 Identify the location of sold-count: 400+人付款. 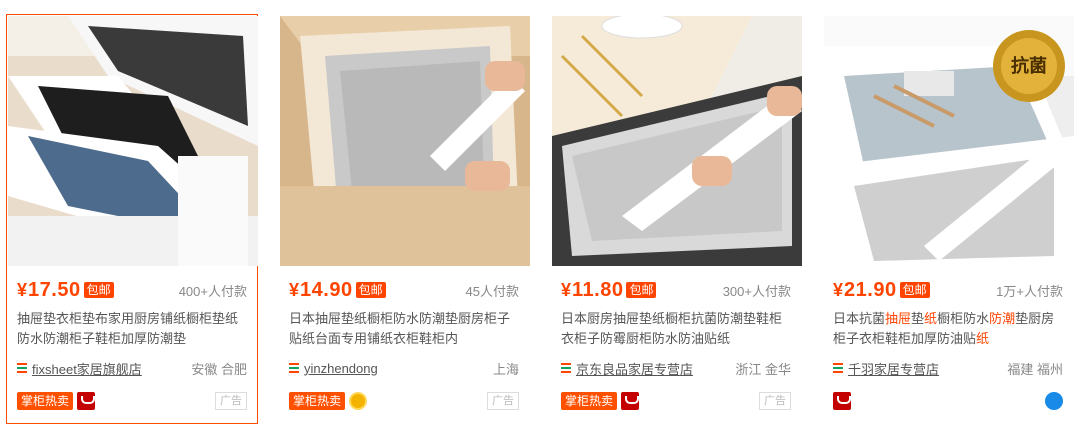
(212, 291).